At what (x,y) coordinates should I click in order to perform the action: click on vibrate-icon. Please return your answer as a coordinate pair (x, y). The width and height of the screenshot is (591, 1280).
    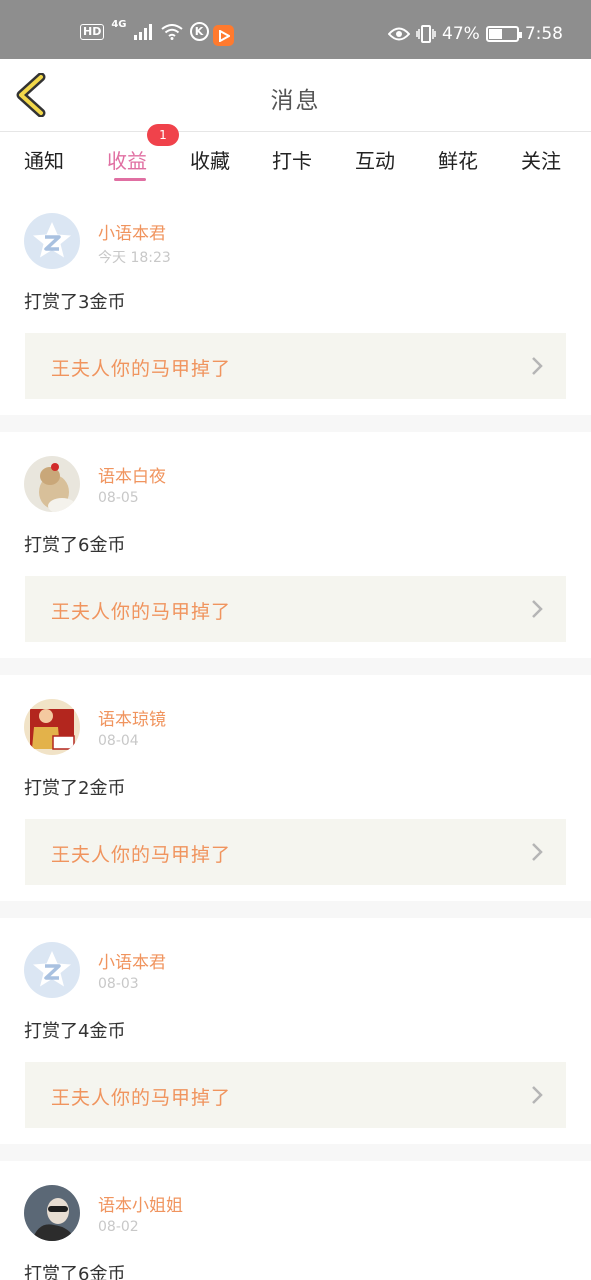
    Looking at the image, I should click on (426, 34).